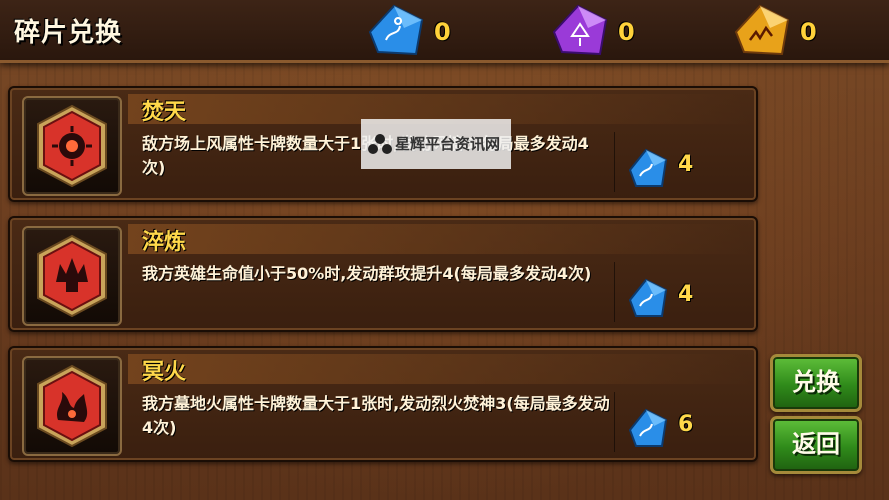 This screenshot has width=889, height=500. What do you see at coordinates (448, 144) in the screenshot?
I see `watermark-text: 星辉平台资讯网` at bounding box center [448, 144].